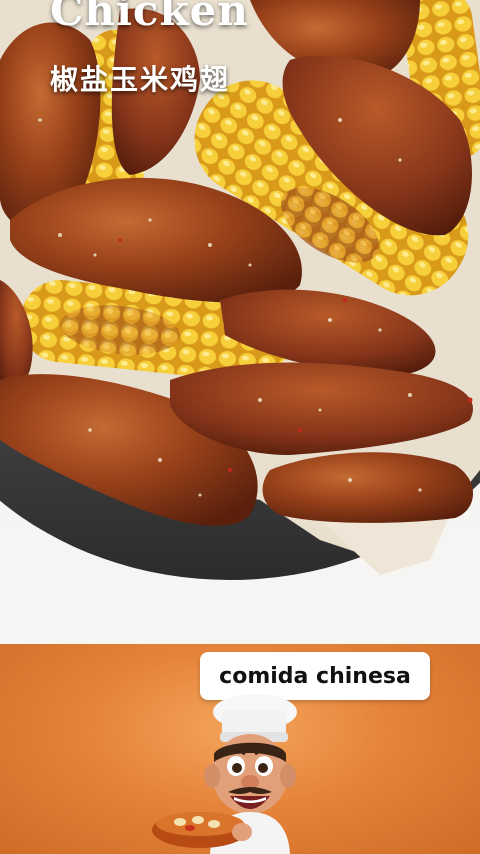 The width and height of the screenshot is (480, 854). Describe the element at coordinates (140, 79) in the screenshot. I see `title-chinese: 椒盐玉米鸡翅` at that location.